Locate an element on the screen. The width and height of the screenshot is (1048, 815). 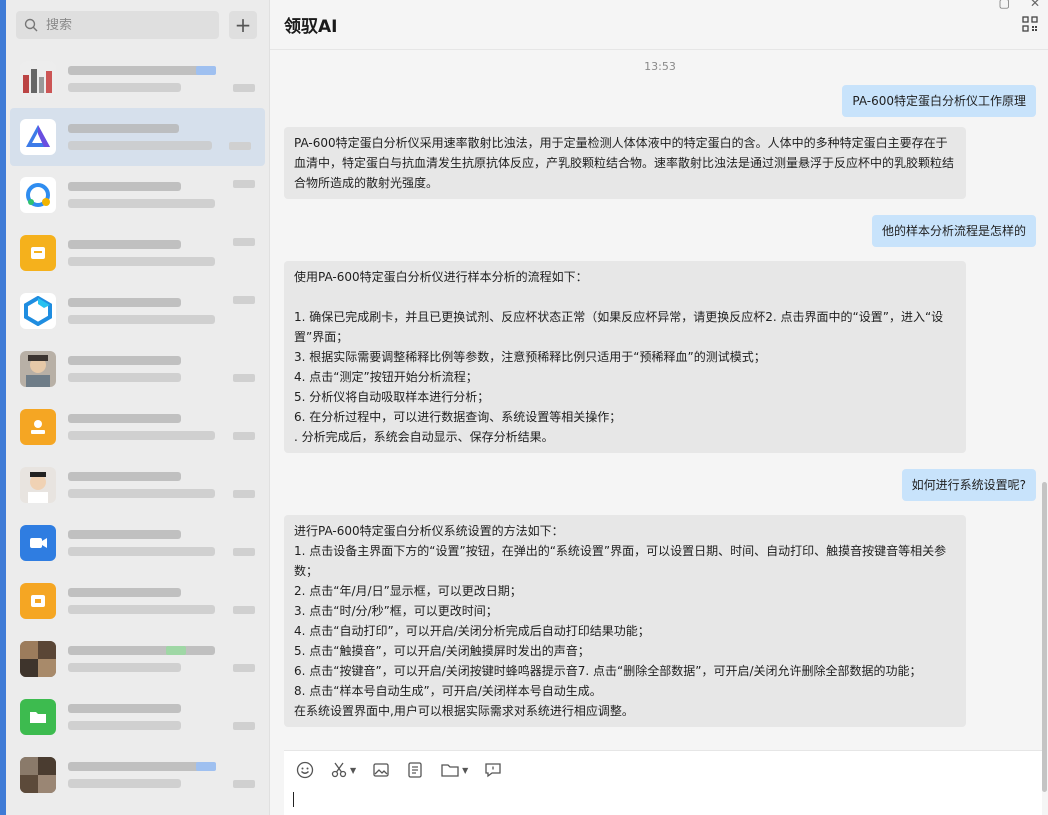
message-input is located at coordinates (656, 800).